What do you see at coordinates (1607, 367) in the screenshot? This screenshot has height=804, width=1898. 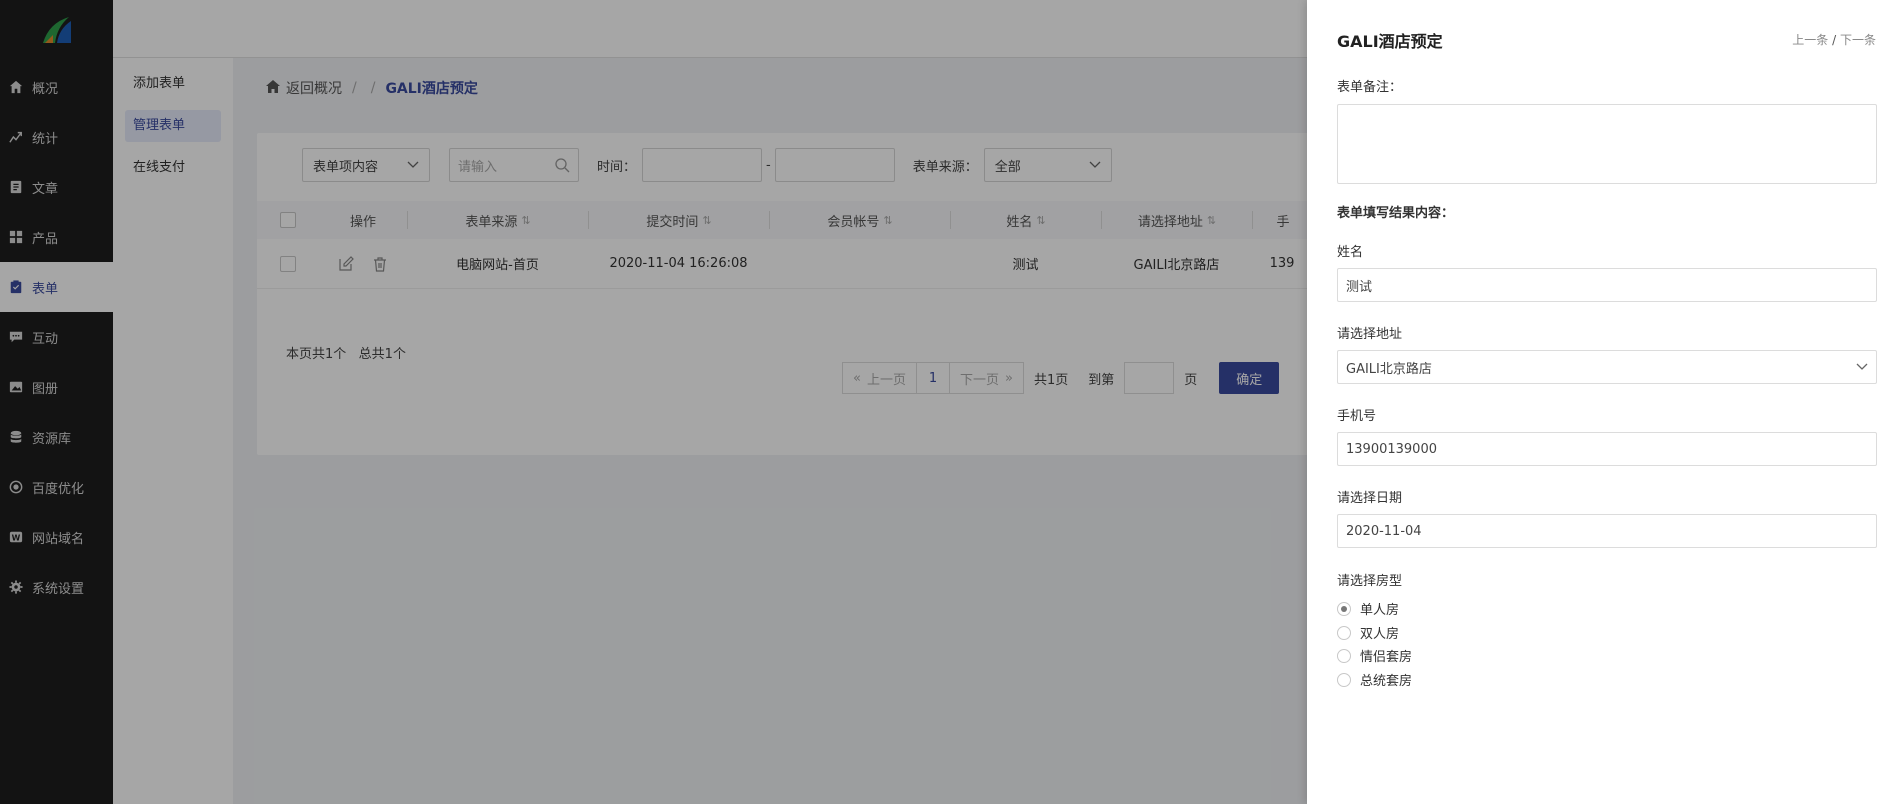 I see `address-select: GAILI北京路店` at bounding box center [1607, 367].